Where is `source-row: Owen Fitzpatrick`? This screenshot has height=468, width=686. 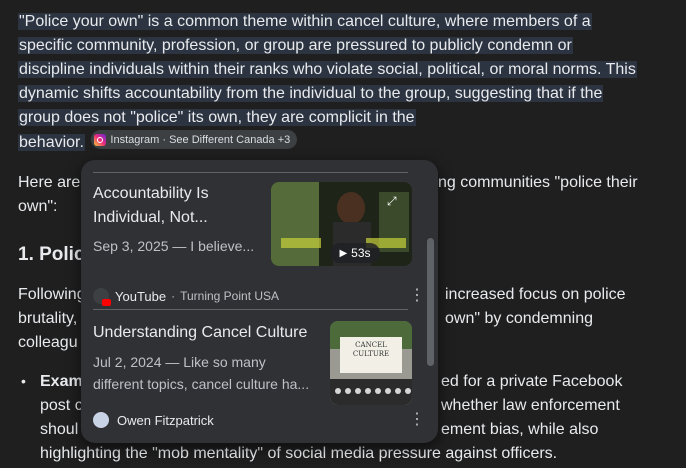 source-row: Owen Fitzpatrick is located at coordinates (153, 420).